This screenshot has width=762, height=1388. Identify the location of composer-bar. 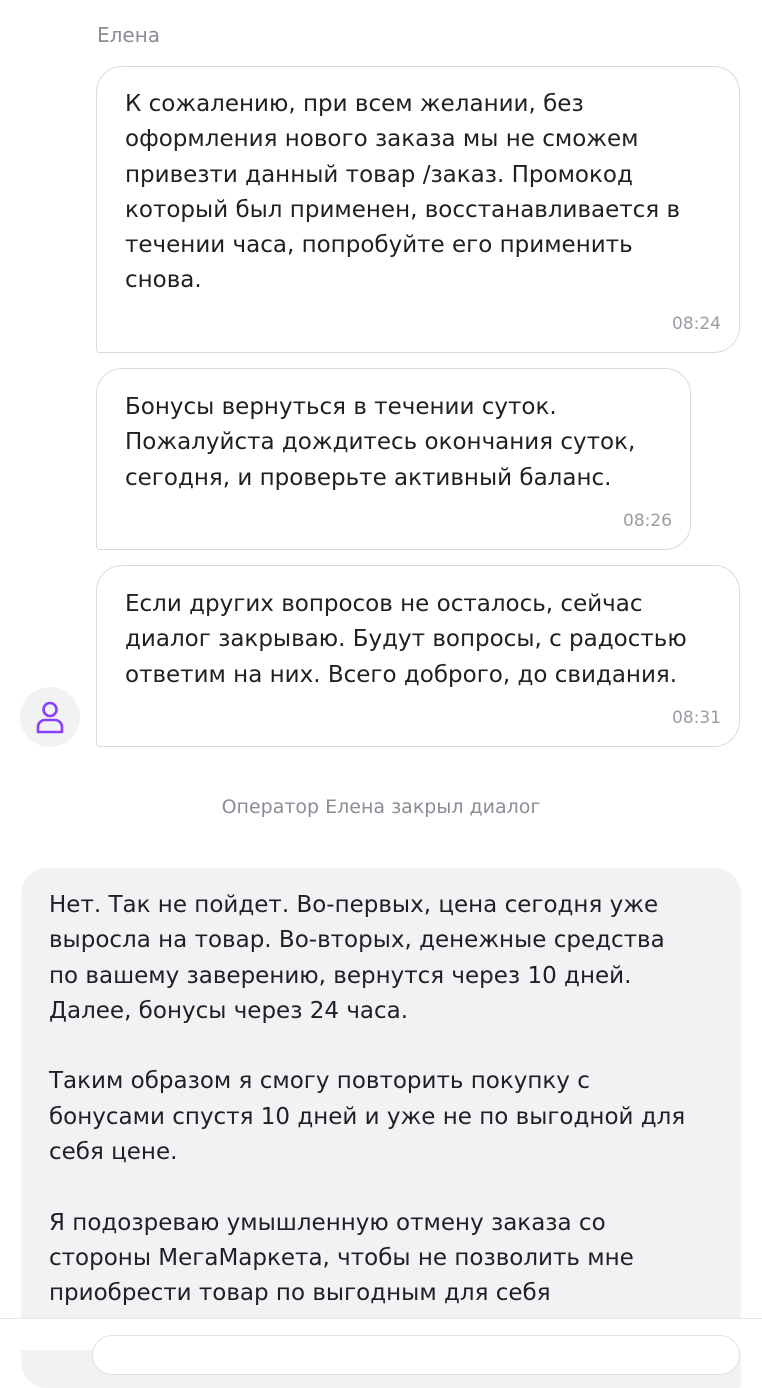
(381, 1347).